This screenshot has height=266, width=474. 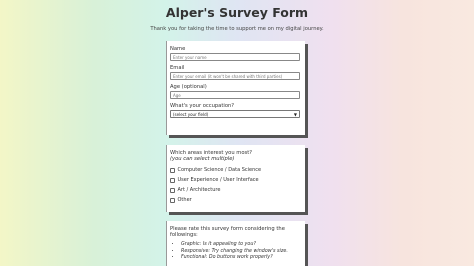 I want to click on criterion-key: Functional:, so click(x=194, y=258).